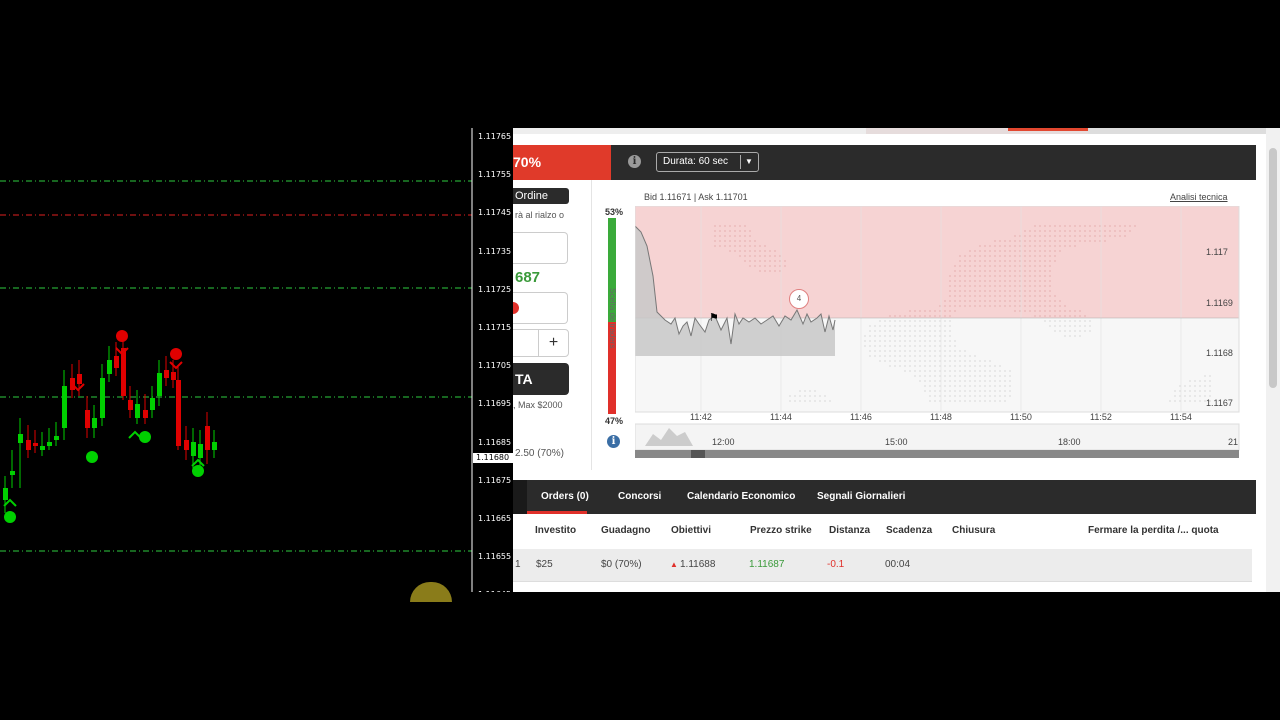  What do you see at coordinates (1217, 252) in the screenshot?
I see `y-axis-label: 1.117` at bounding box center [1217, 252].